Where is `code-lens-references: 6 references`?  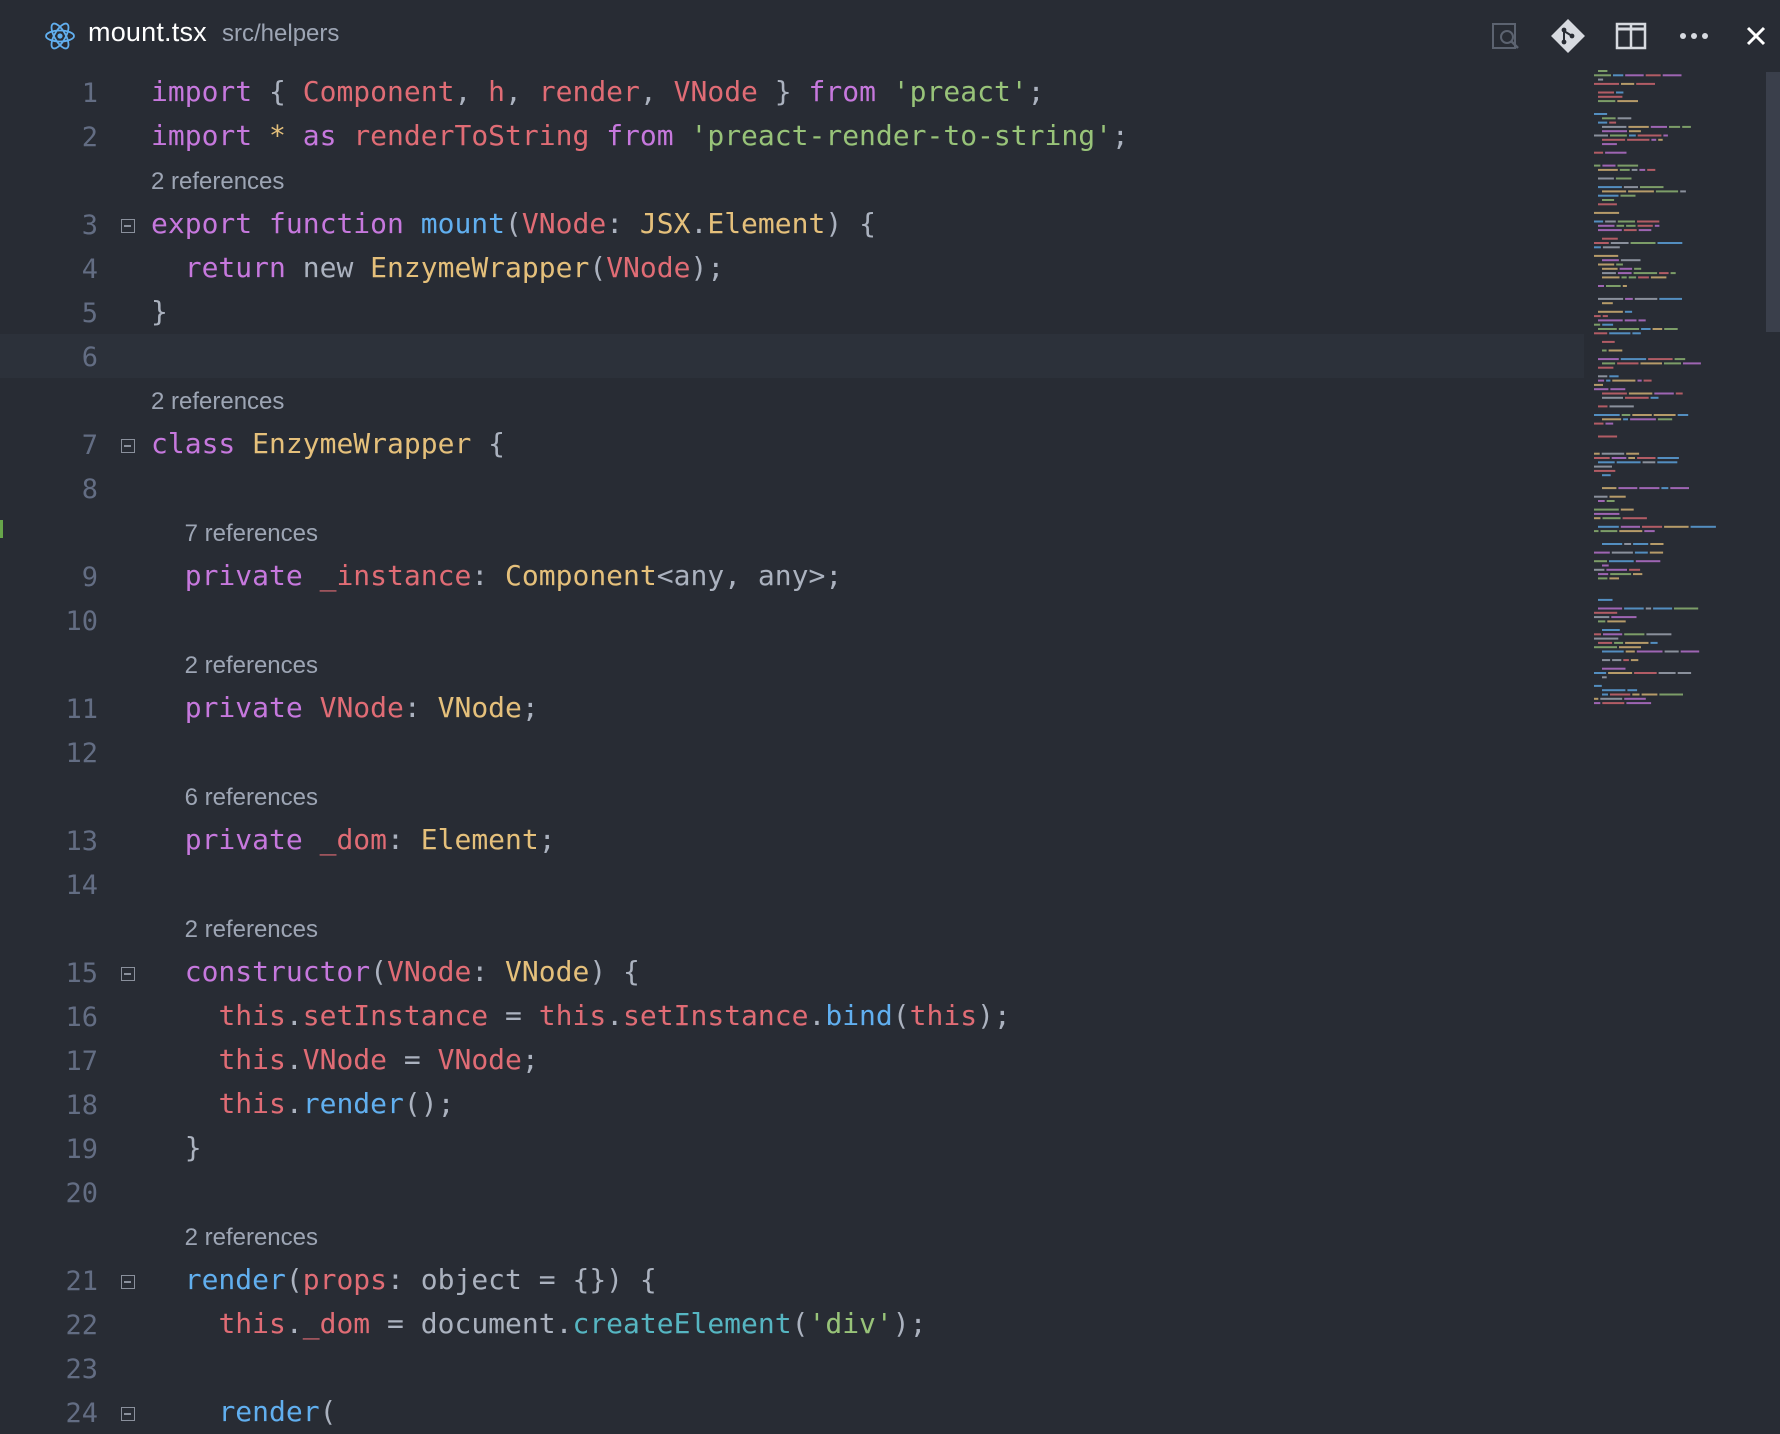
code-lens-references: 6 references is located at coordinates (251, 798).